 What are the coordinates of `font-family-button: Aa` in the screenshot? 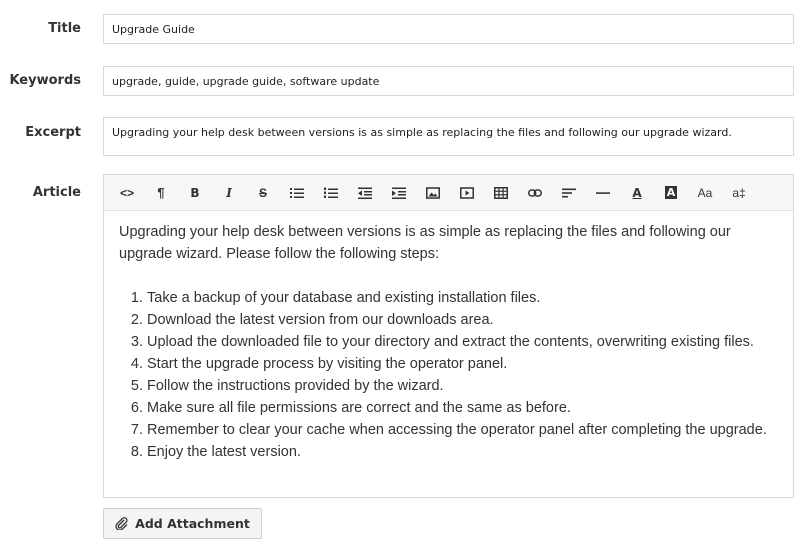 It's located at (705, 193).